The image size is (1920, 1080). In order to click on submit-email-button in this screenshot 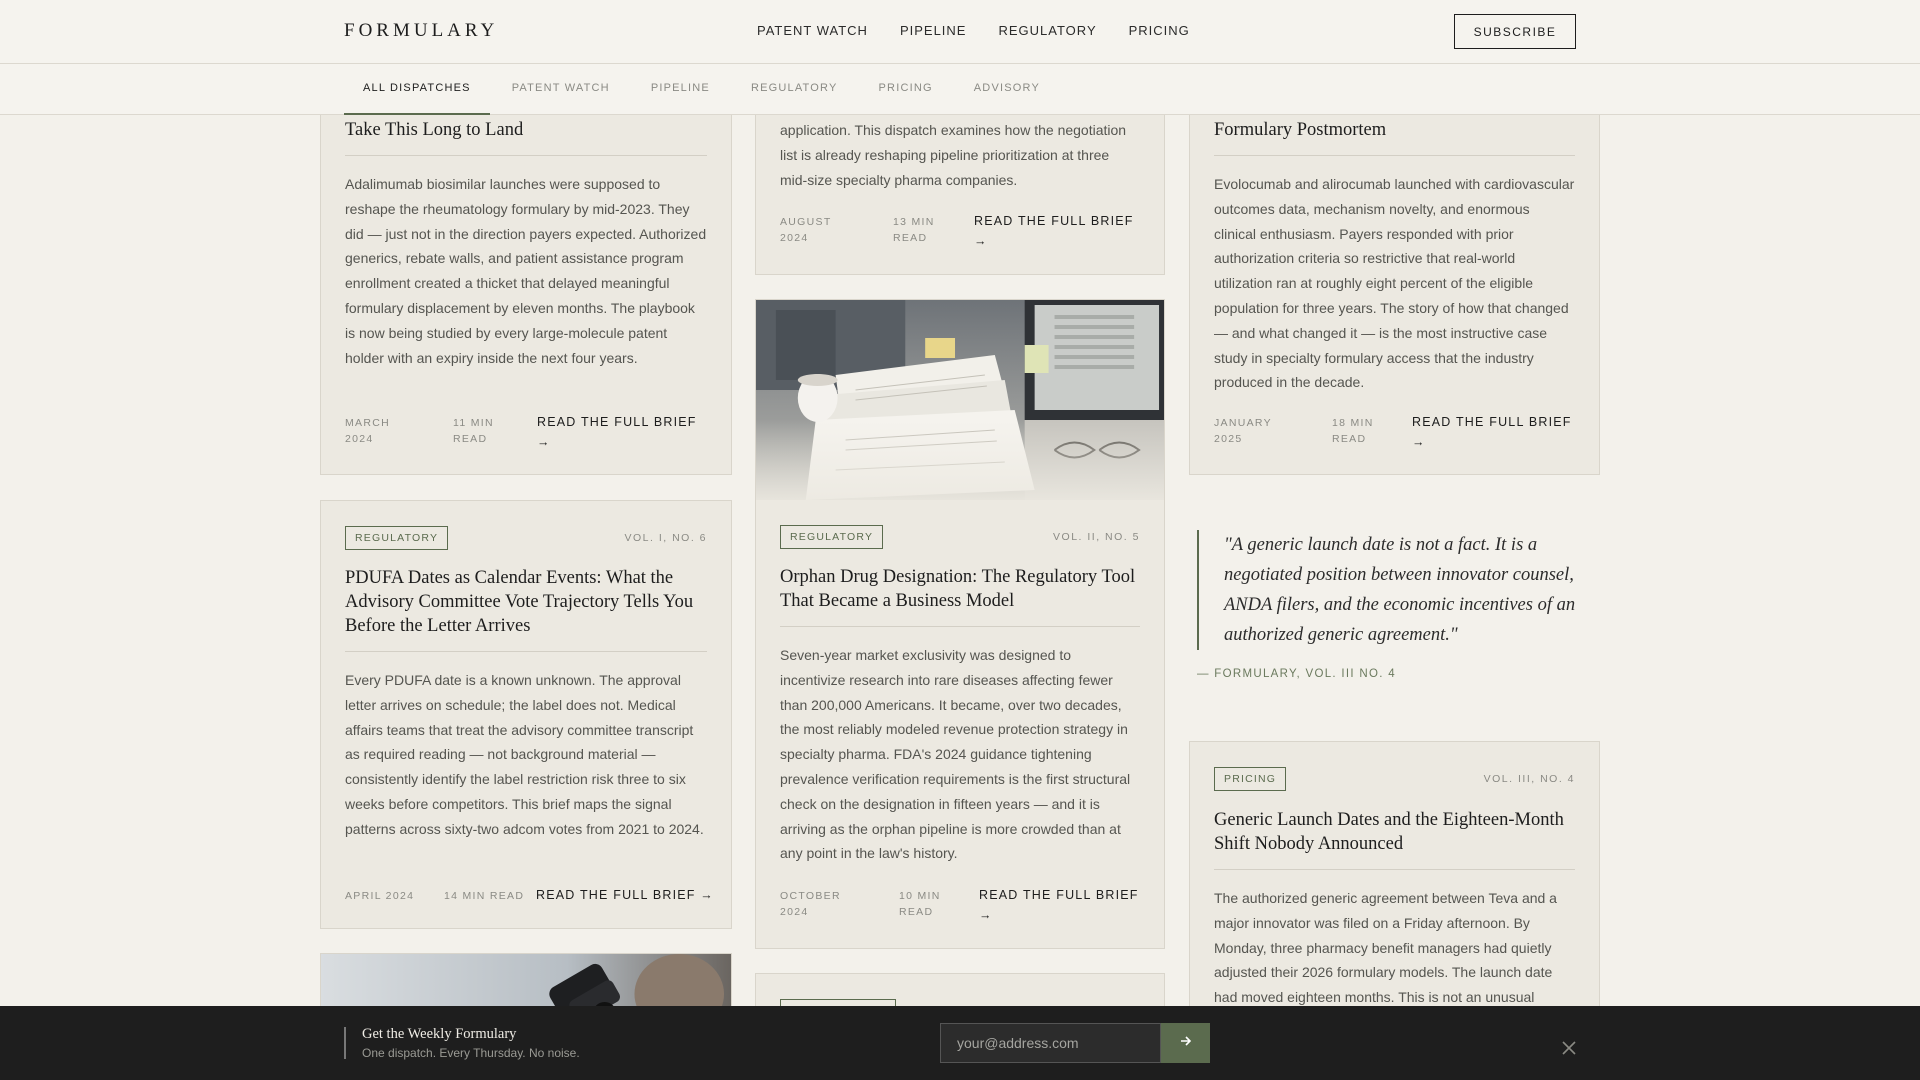, I will do `click(1185, 1043)`.